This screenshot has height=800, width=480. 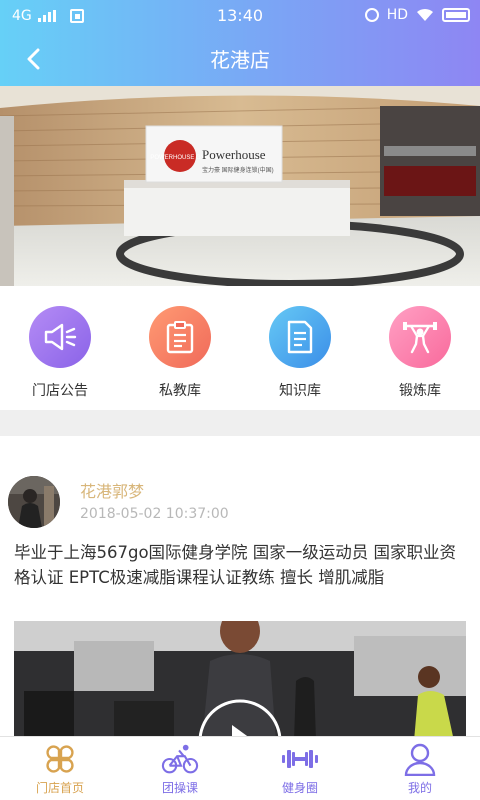 What do you see at coordinates (299, 788) in the screenshot?
I see `tab-label: 健身圈` at bounding box center [299, 788].